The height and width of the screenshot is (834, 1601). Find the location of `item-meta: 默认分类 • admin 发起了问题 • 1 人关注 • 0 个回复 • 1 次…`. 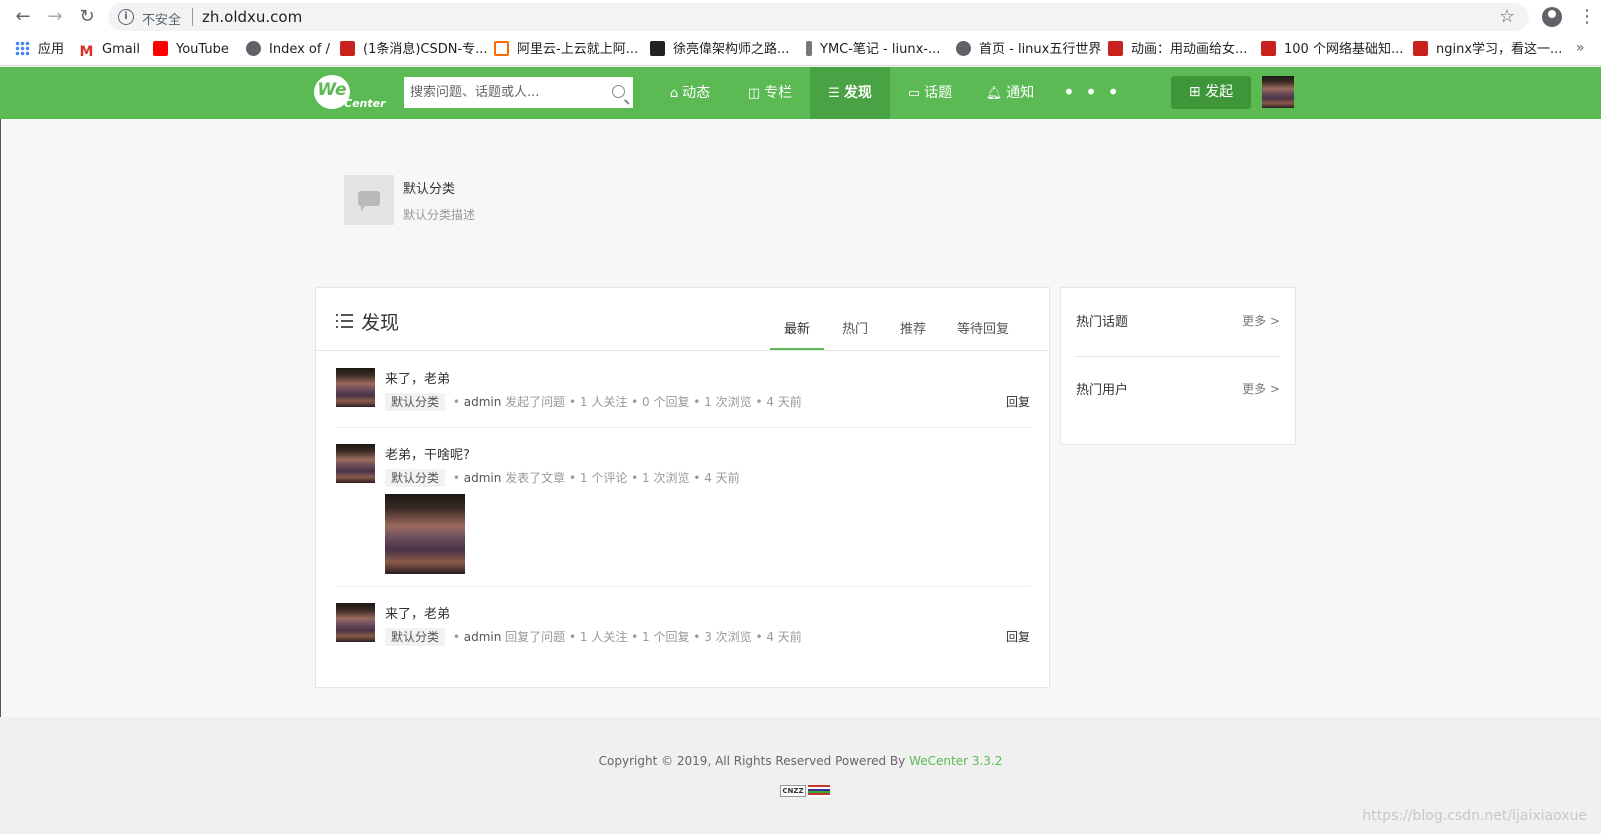

item-meta: 默认分类 • admin 发起了问题 • 1 人关注 • 0 个回复 • 1 次… is located at coordinates (593, 402).